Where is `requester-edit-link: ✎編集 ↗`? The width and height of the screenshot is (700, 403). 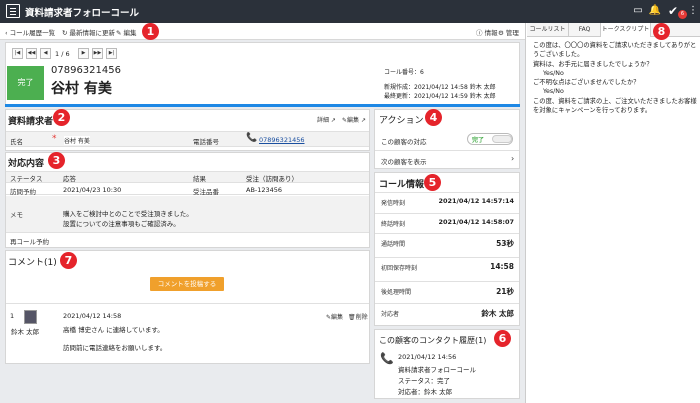
requester-edit-link: ✎編集 ↗ is located at coordinates (354, 119).